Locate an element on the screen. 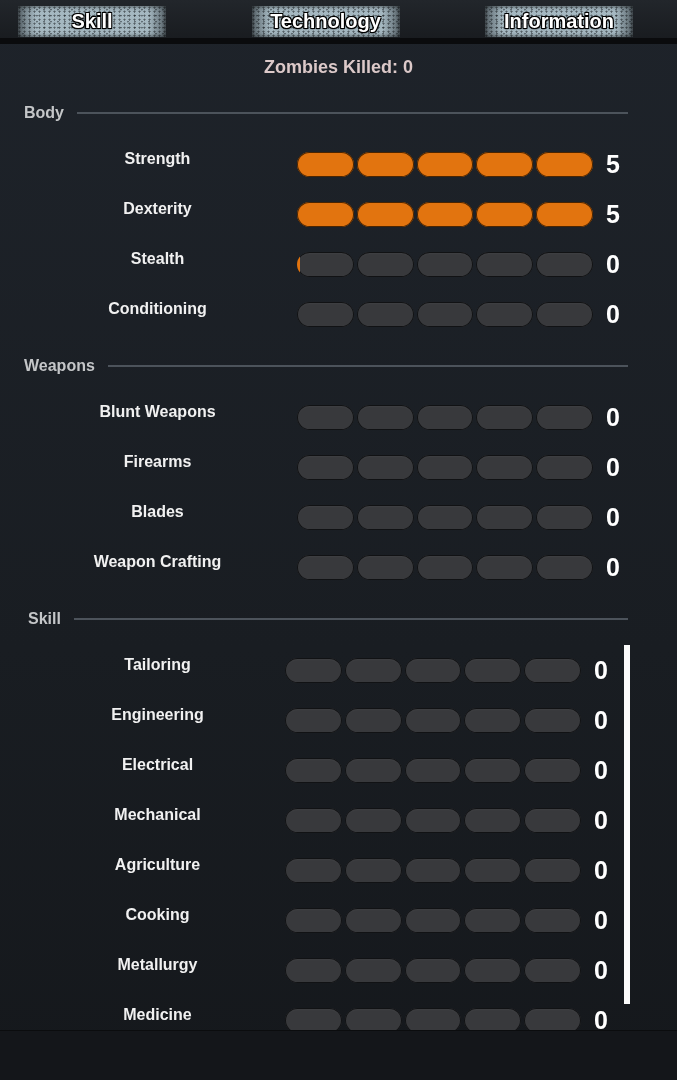  section-title: Weapons is located at coordinates (59, 366).